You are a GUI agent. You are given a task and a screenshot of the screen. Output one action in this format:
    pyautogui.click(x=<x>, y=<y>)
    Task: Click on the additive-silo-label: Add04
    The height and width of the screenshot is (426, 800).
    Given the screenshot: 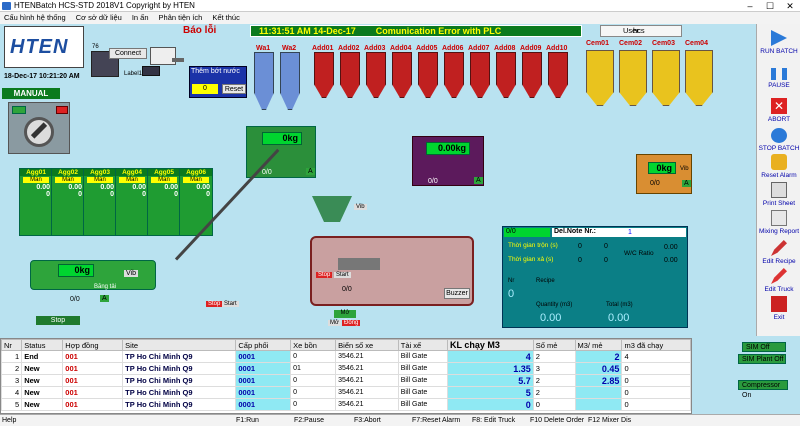 What is the action you would take?
    pyautogui.click(x=401, y=48)
    